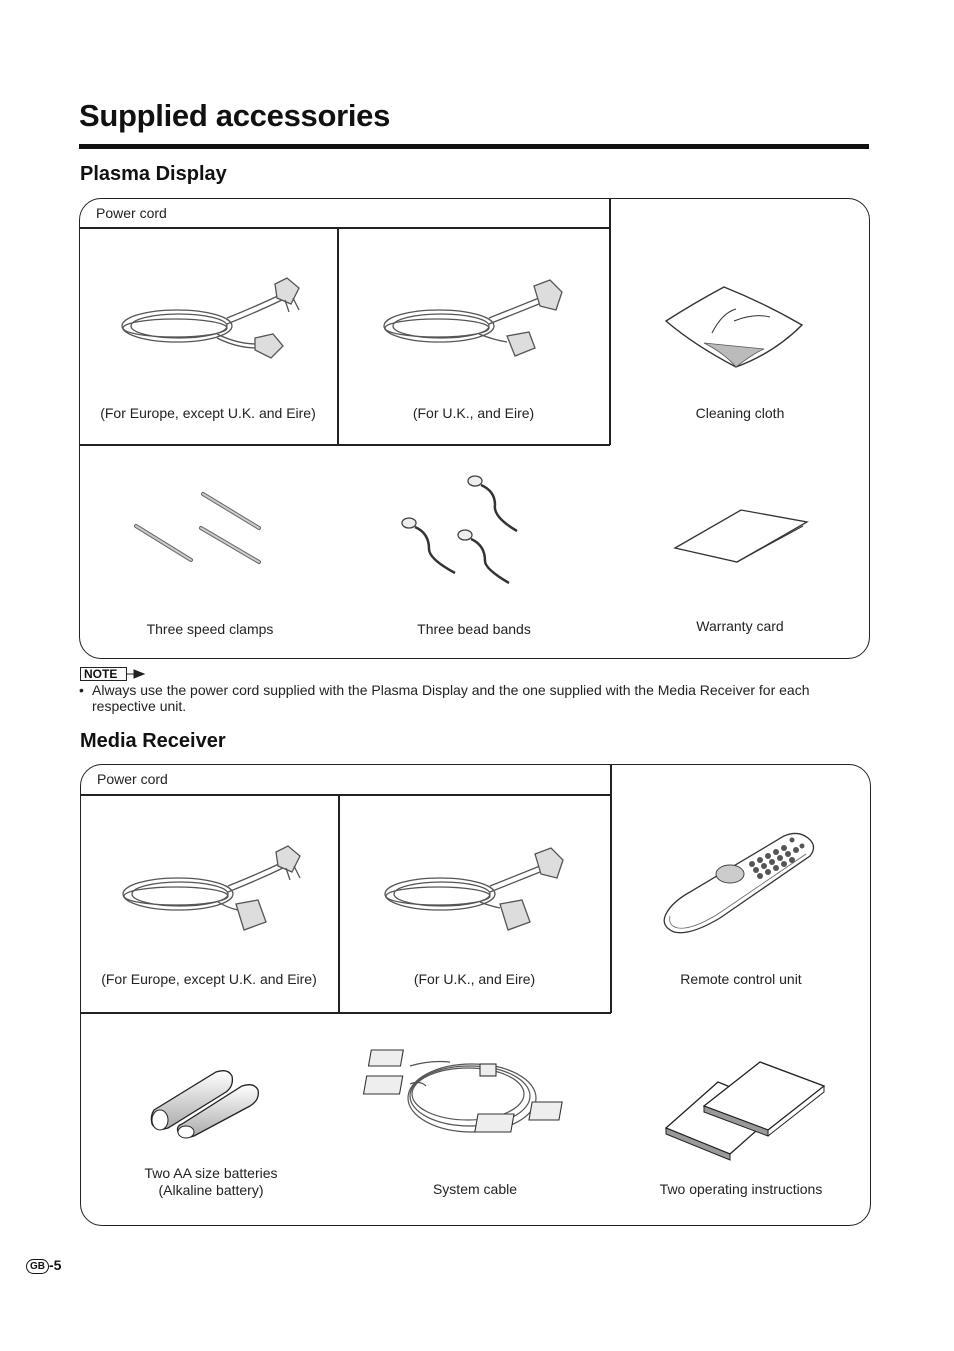 The height and width of the screenshot is (1351, 954). What do you see at coordinates (740, 413) in the screenshot?
I see `item-label: Cleaning cloth` at bounding box center [740, 413].